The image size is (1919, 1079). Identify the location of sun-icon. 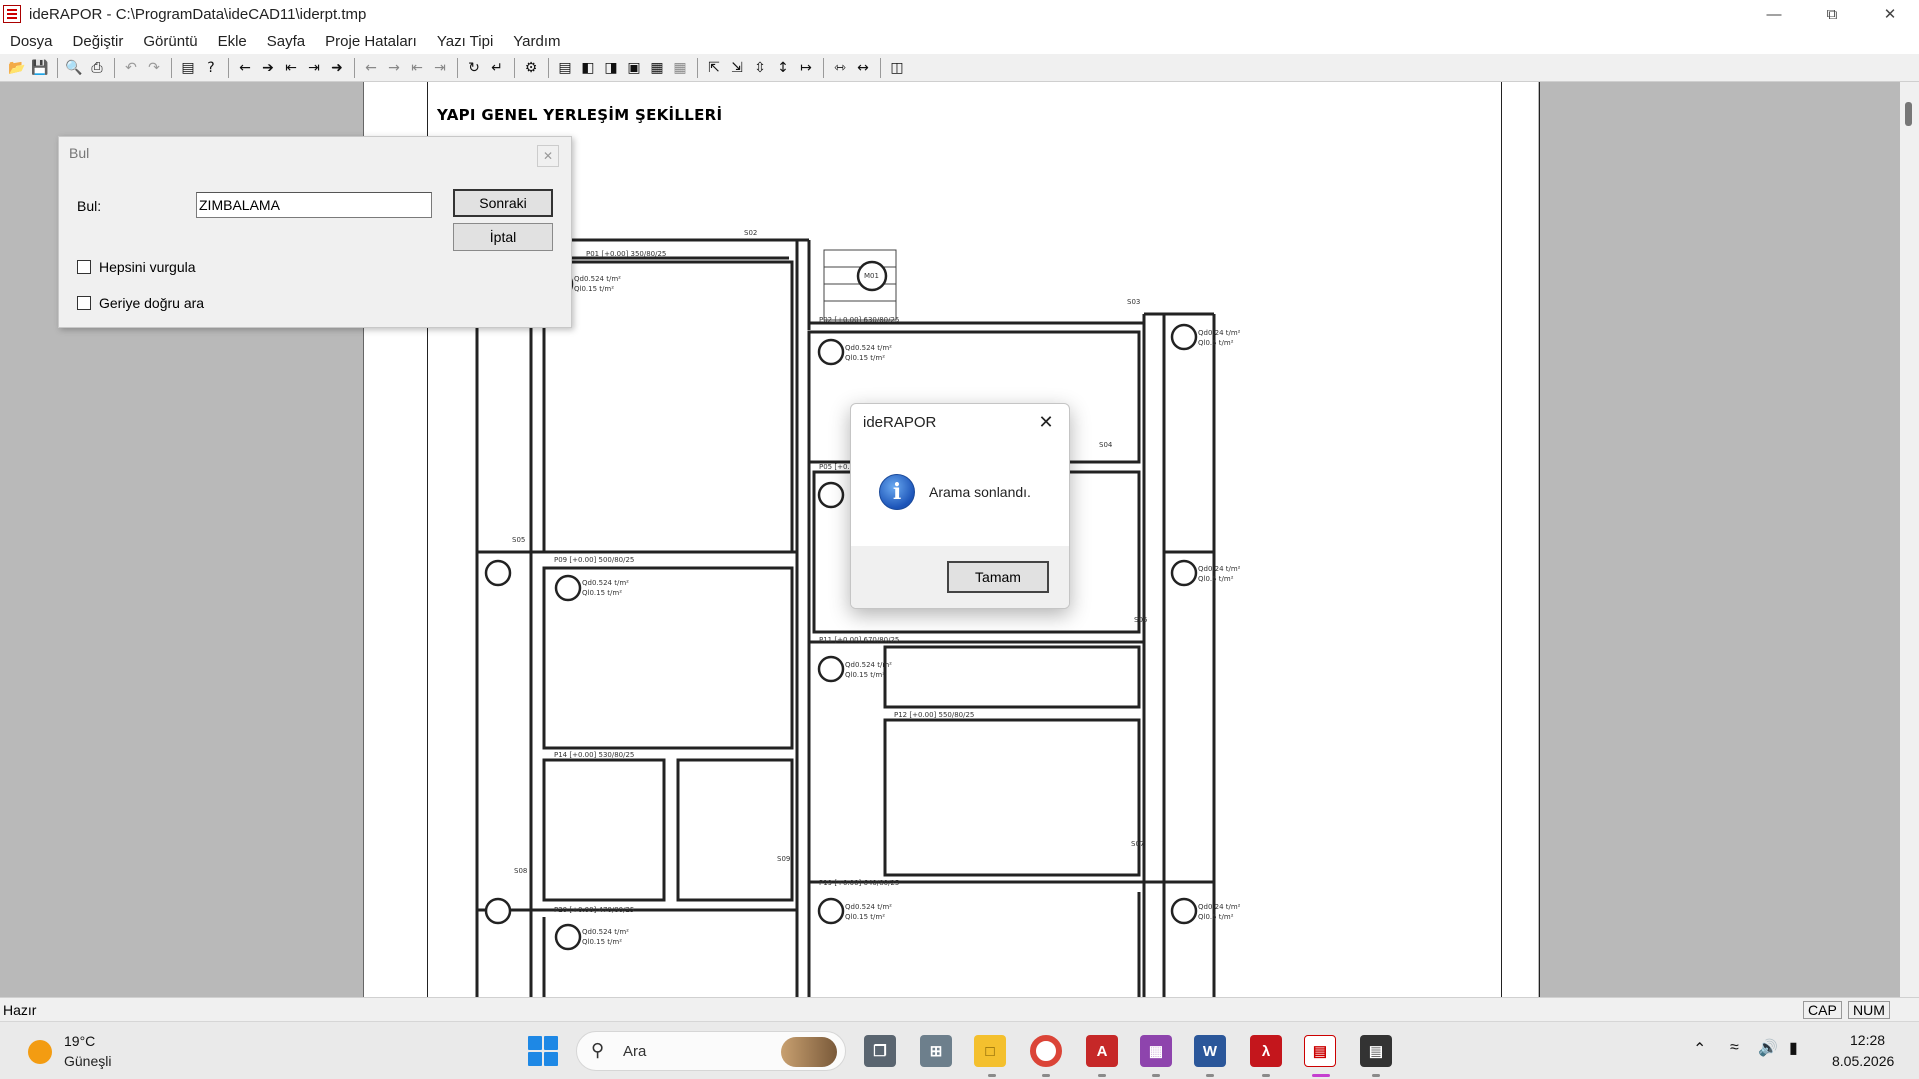
(40, 1052).